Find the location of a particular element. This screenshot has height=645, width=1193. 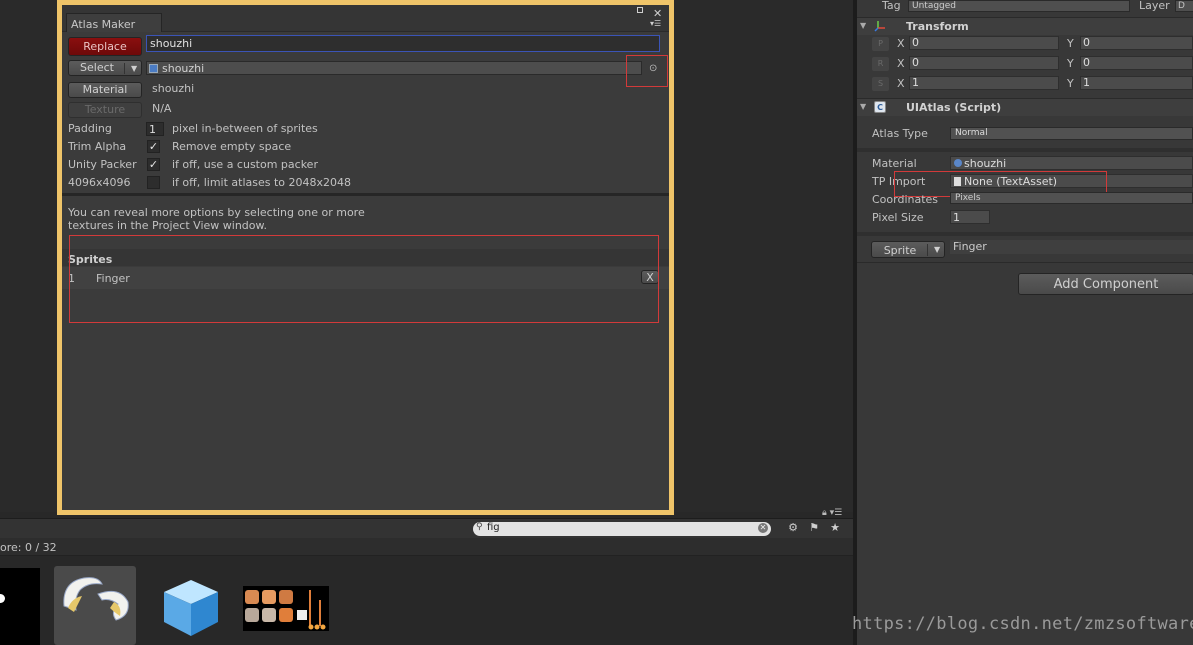

layer-dropdown: D is located at coordinates (1184, 6).